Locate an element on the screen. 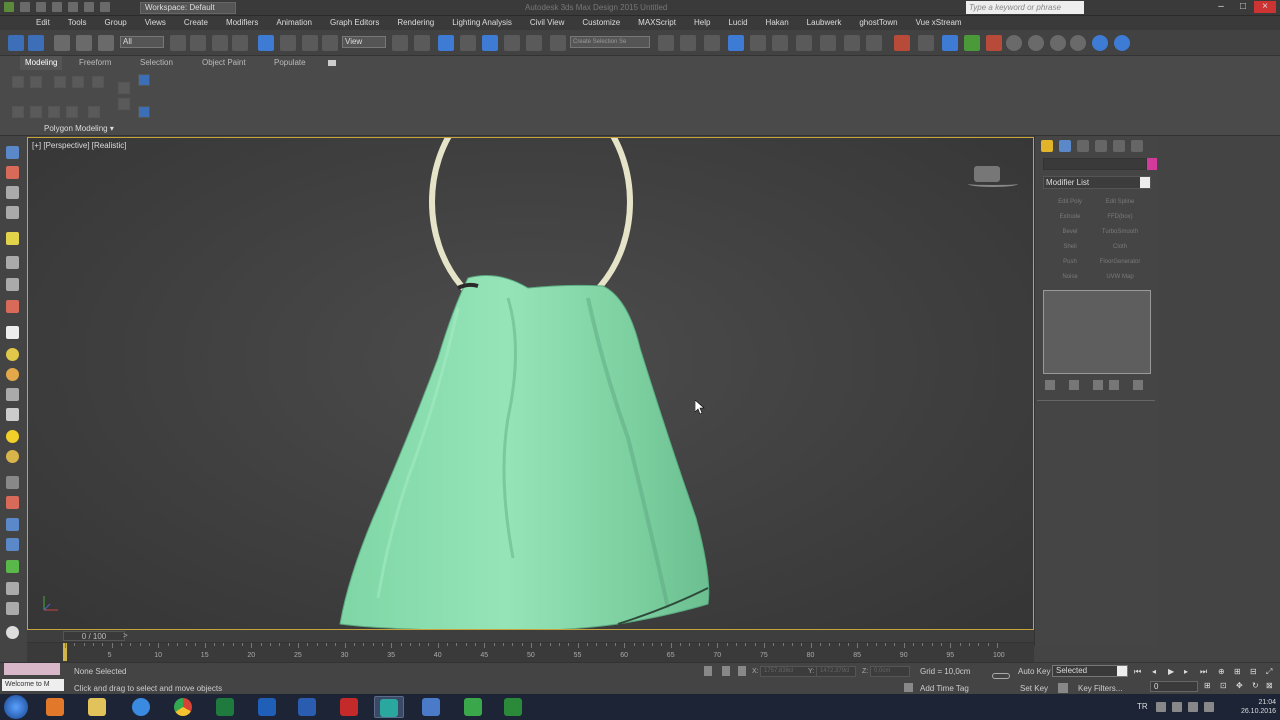 The width and height of the screenshot is (1280, 720). pan-view-icon: ✥ is located at coordinates (1241, 686).